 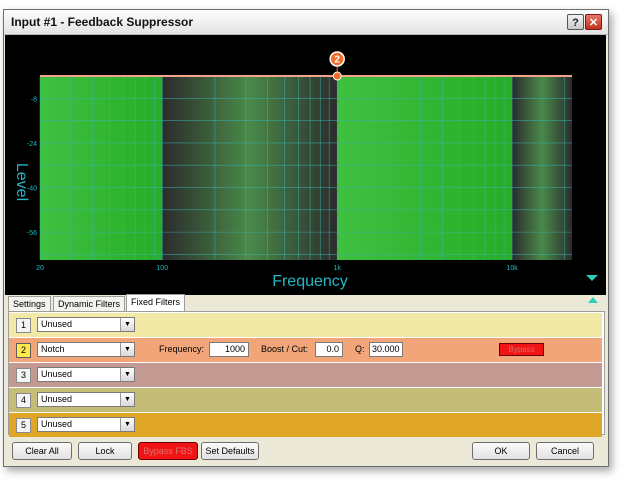 I want to click on y-axis-label: Level, so click(x=21, y=182).